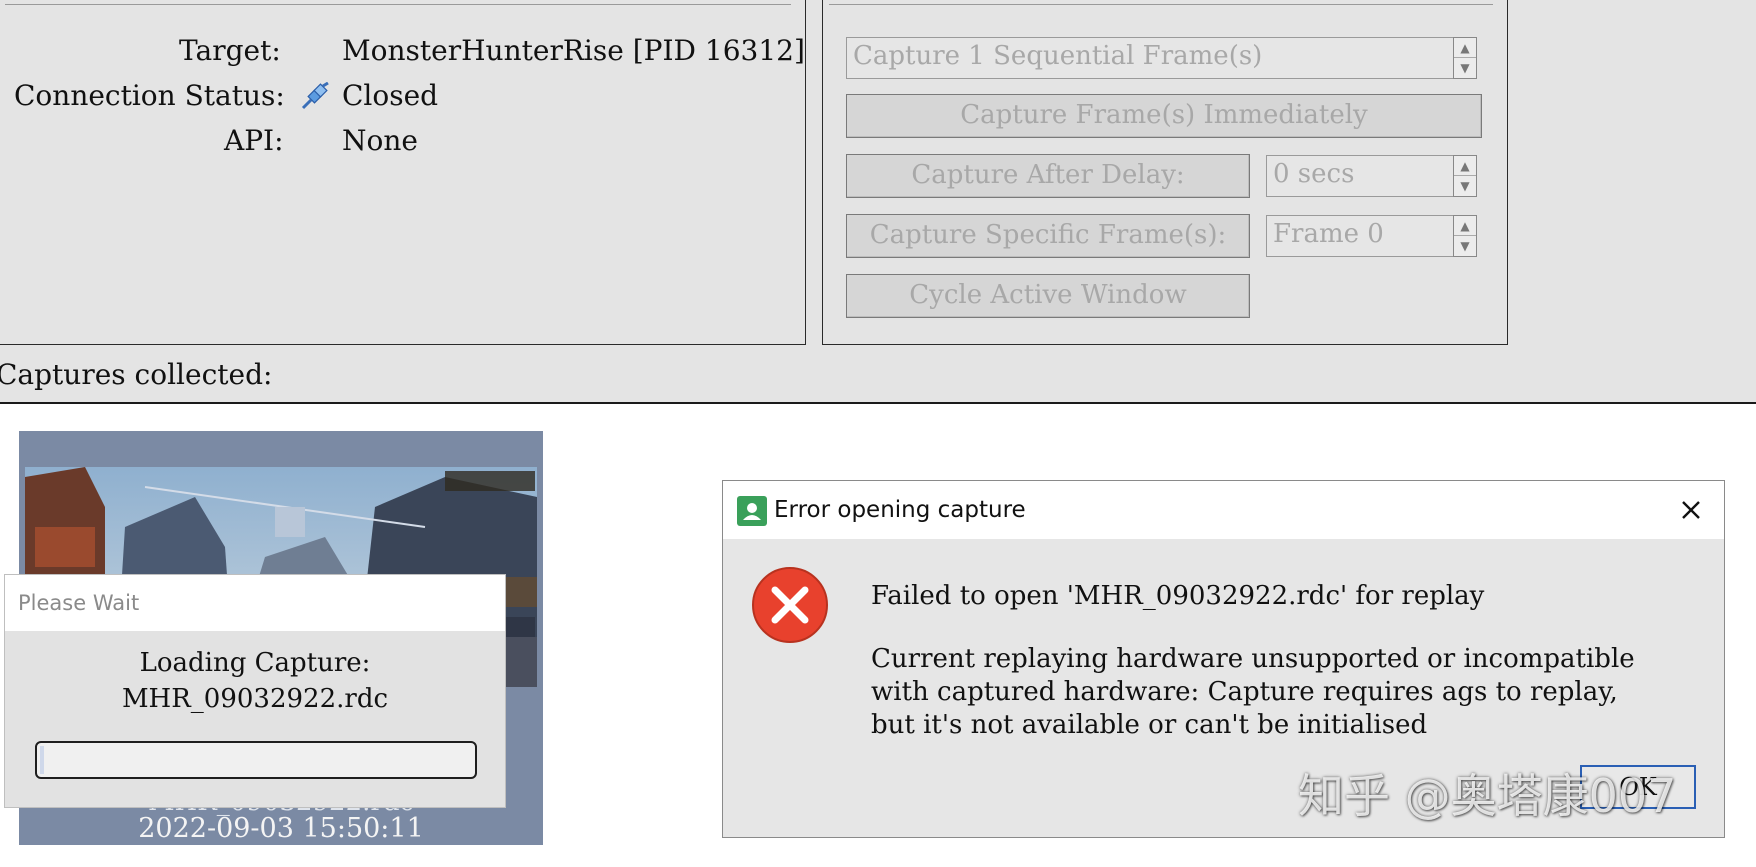  I want to click on delay-spinner: ▲ ▼, so click(1465, 176).